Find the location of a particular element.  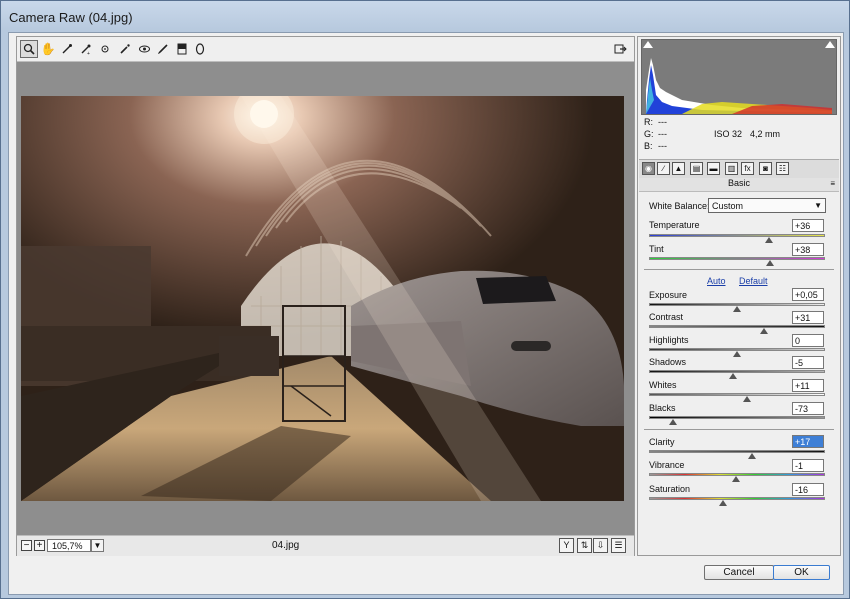

histogram is located at coordinates (739, 77).